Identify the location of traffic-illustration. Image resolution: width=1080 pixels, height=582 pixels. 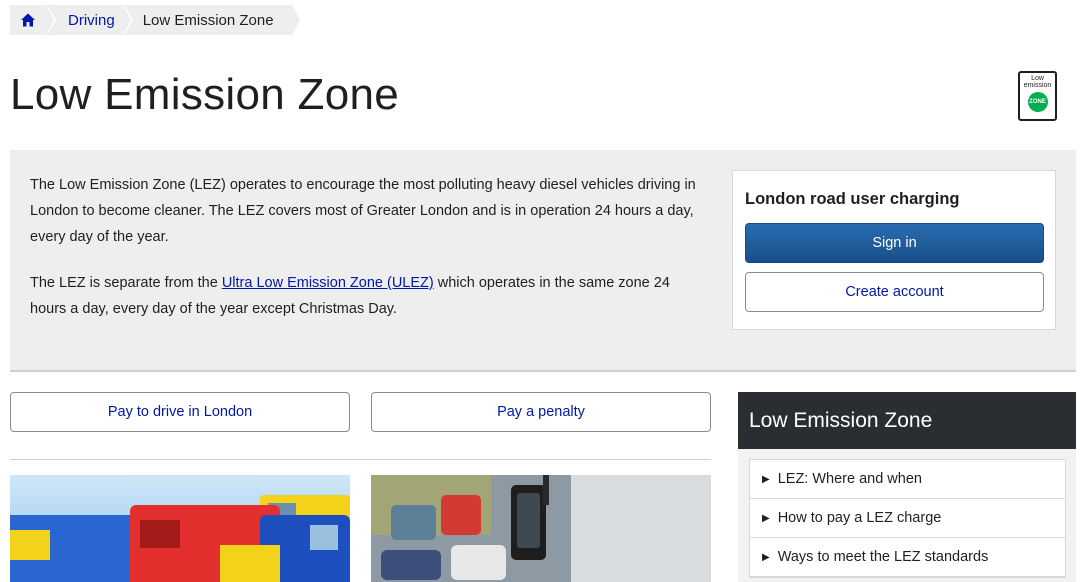
(541, 528).